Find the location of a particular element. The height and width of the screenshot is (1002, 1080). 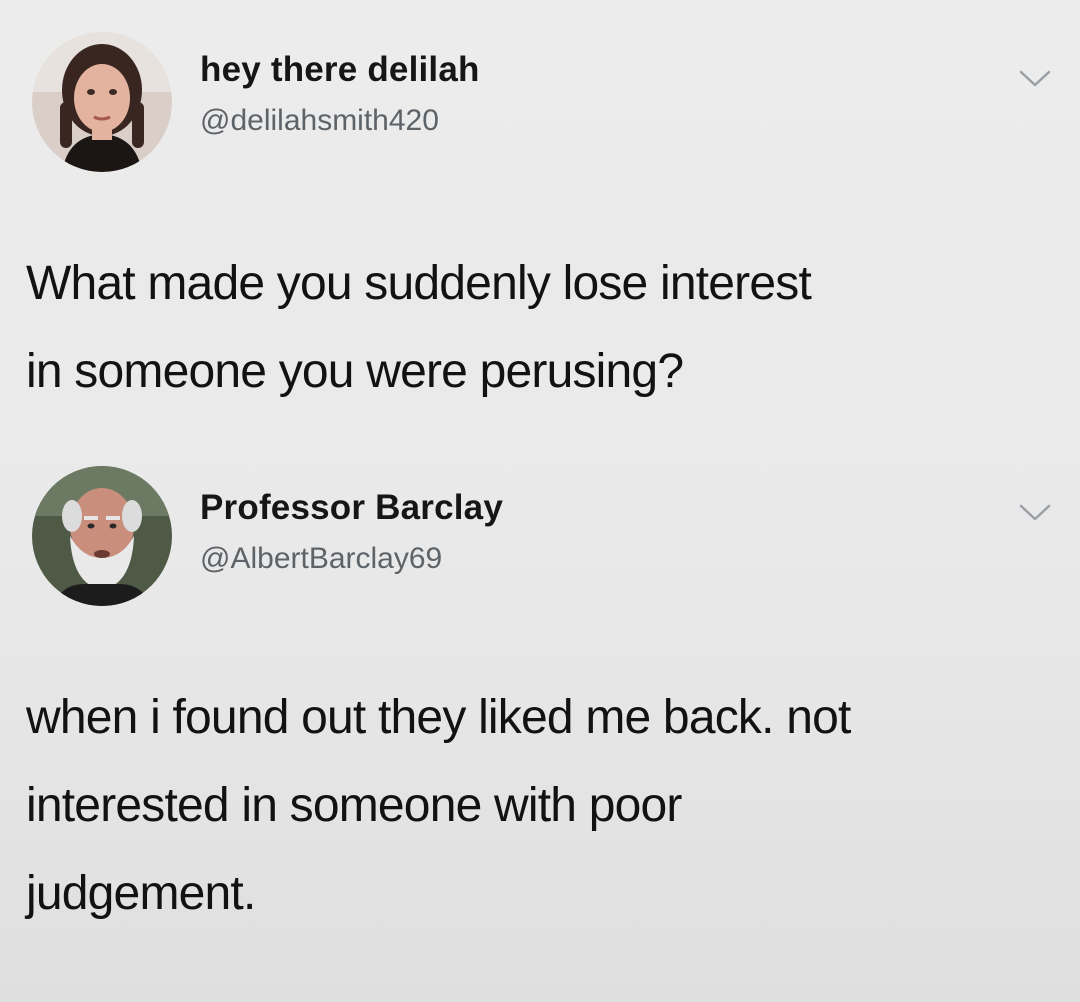

tweet-text-line: when i found out they liked me back. not is located at coordinates (438, 717).